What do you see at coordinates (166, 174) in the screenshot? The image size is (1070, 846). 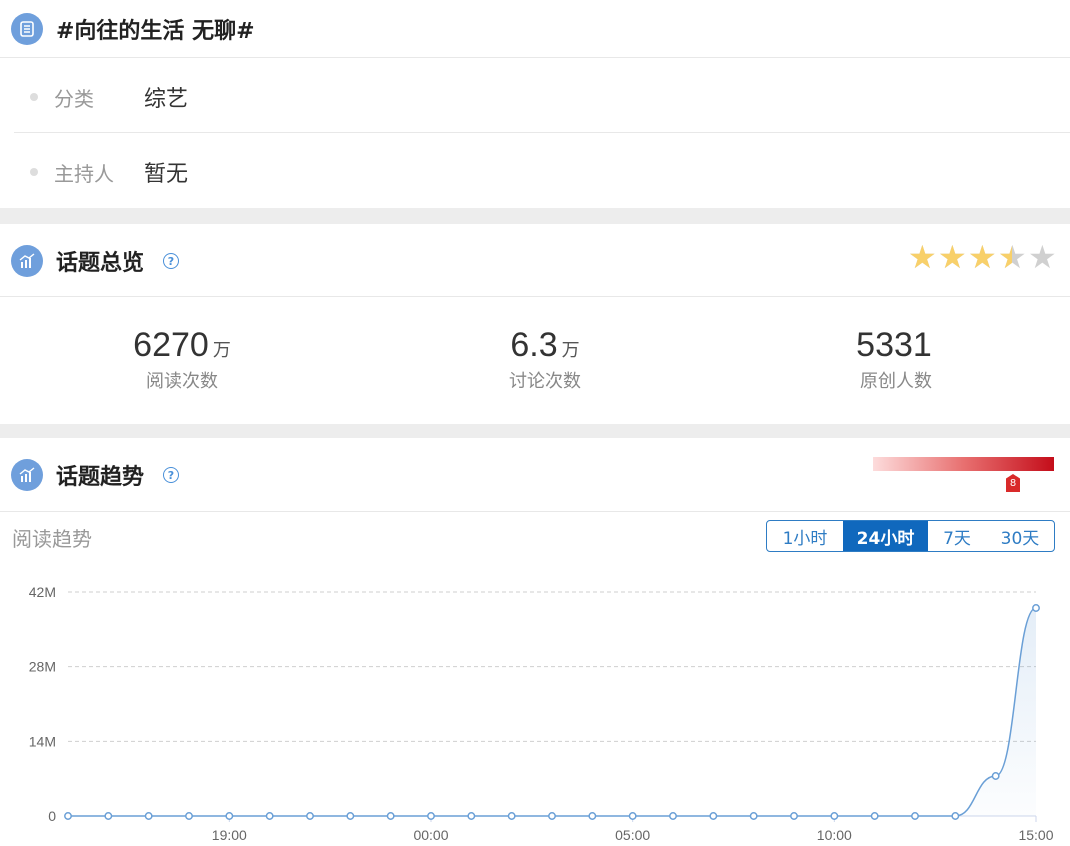 I see `info-value: 暂无` at bounding box center [166, 174].